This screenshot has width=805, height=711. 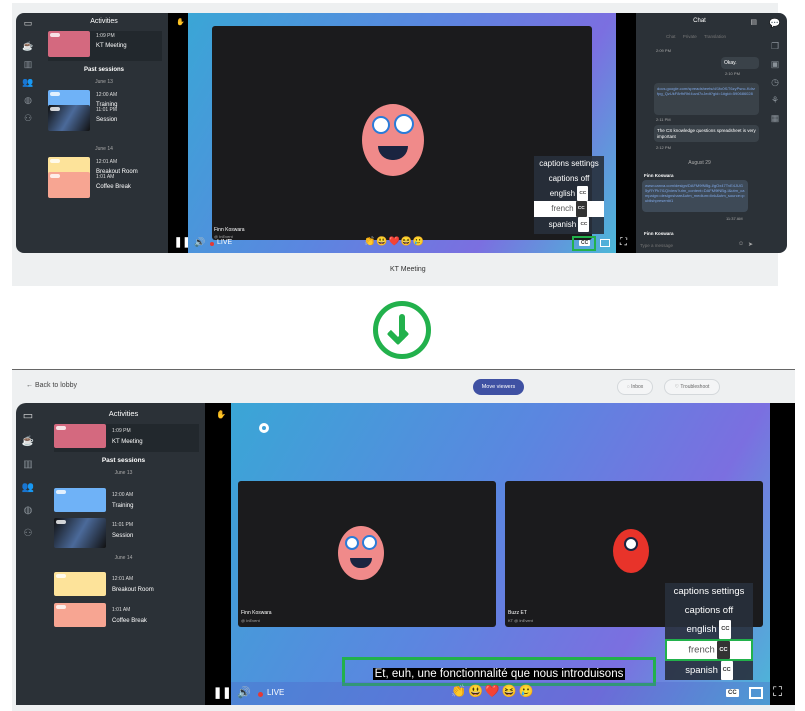 I want to click on top-left-strip: ✋ ❚❚, so click(x=179, y=133).